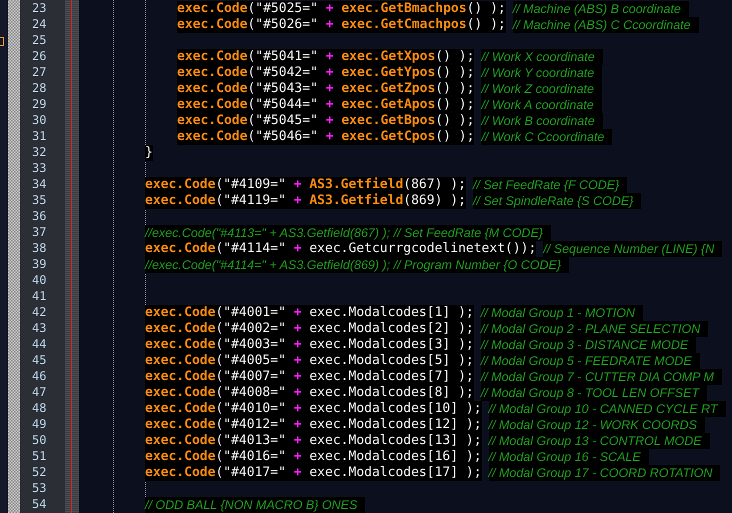 The height and width of the screenshot is (513, 732). What do you see at coordinates (255, 505) in the screenshot?
I see `code-comment: // ODD BALL {NON MACRO B} ONES` at bounding box center [255, 505].